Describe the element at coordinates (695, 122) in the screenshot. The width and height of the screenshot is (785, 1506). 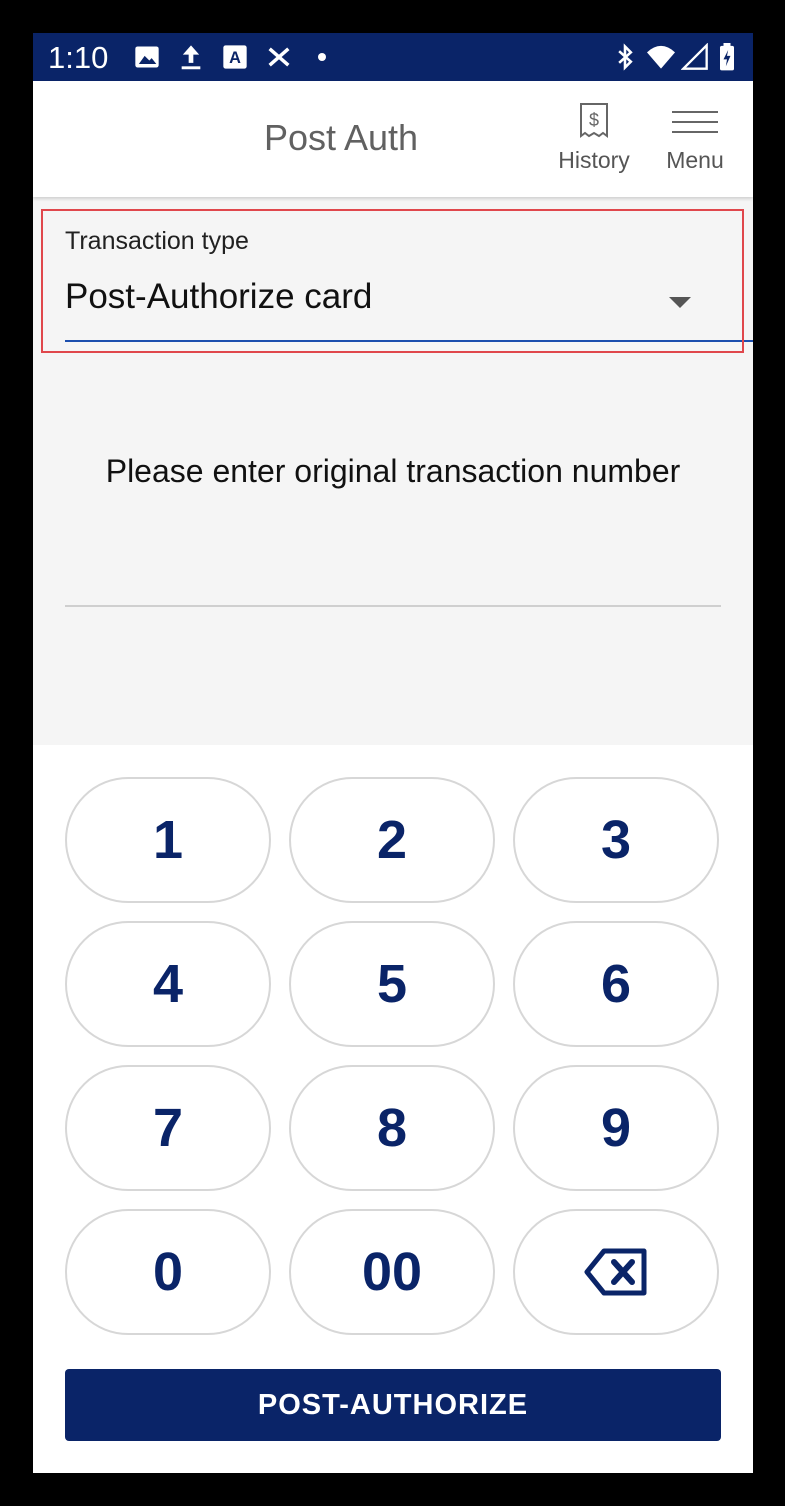
I see `hamburger-menu-icon` at that location.